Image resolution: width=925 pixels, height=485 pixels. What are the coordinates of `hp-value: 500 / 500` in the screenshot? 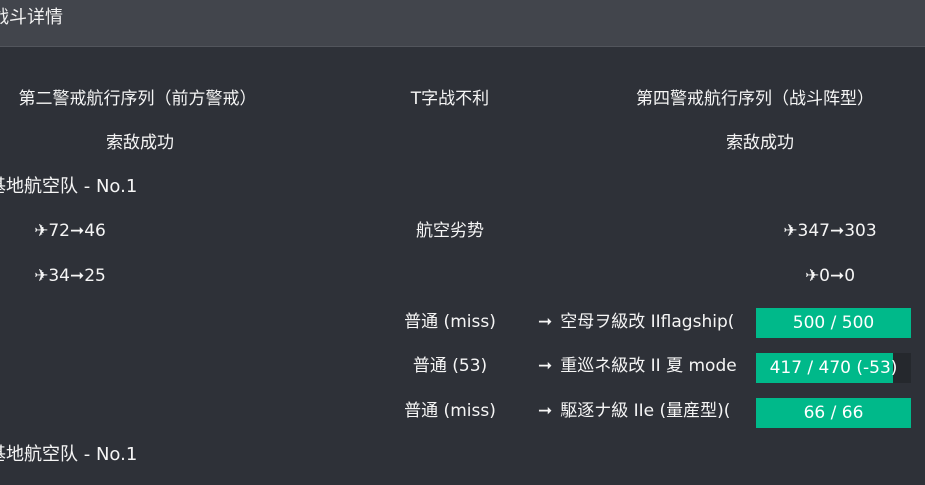 It's located at (833, 323).